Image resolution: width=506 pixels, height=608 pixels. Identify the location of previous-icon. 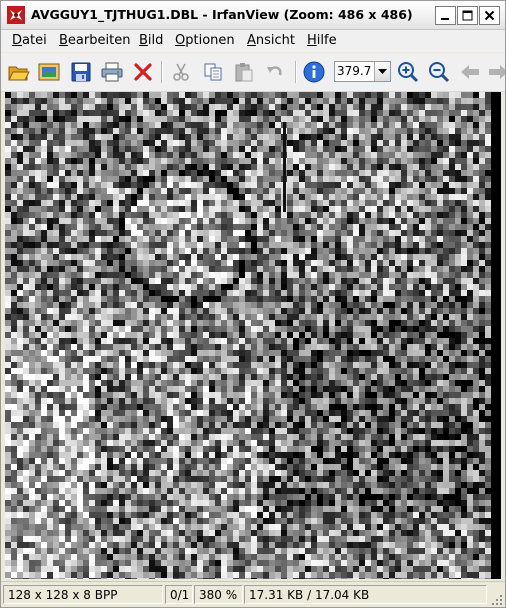
(470, 72).